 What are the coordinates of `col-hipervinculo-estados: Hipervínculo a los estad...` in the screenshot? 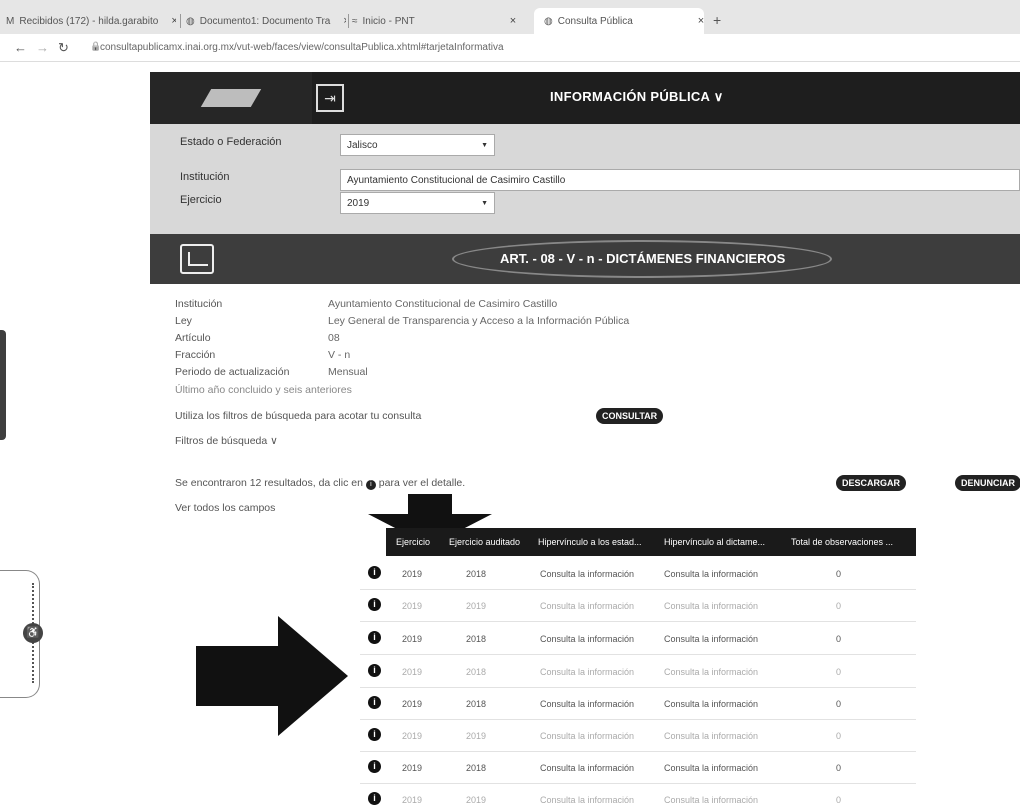 It's located at (590, 542).